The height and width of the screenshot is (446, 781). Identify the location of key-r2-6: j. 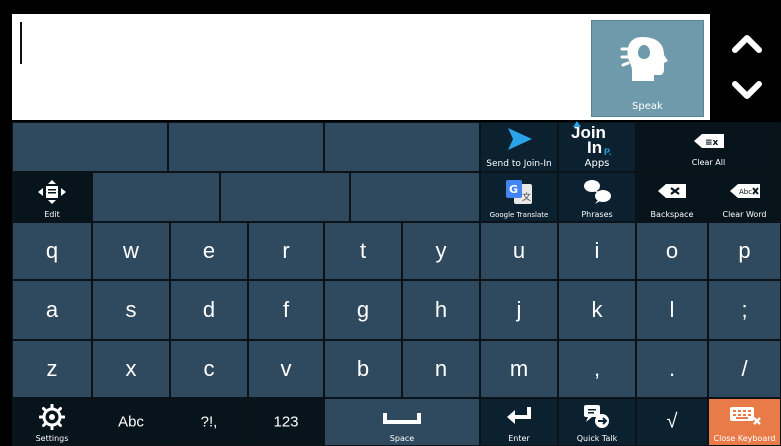
(519, 310).